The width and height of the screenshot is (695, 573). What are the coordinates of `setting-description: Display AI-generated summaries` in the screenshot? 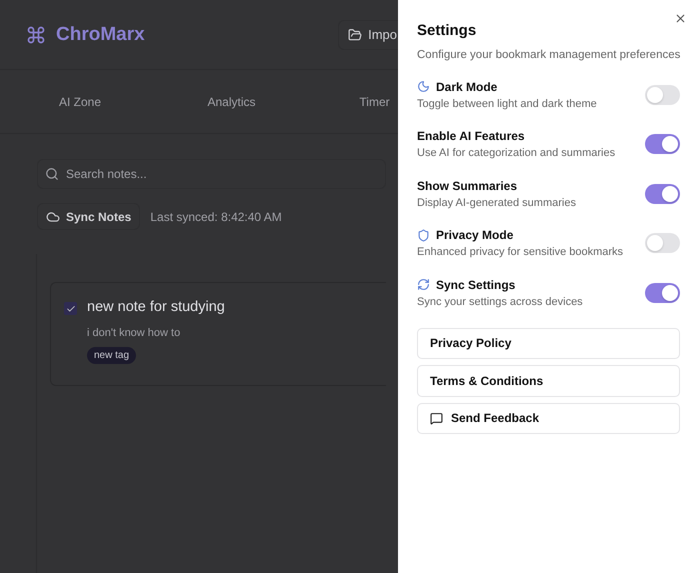 It's located at (496, 202).